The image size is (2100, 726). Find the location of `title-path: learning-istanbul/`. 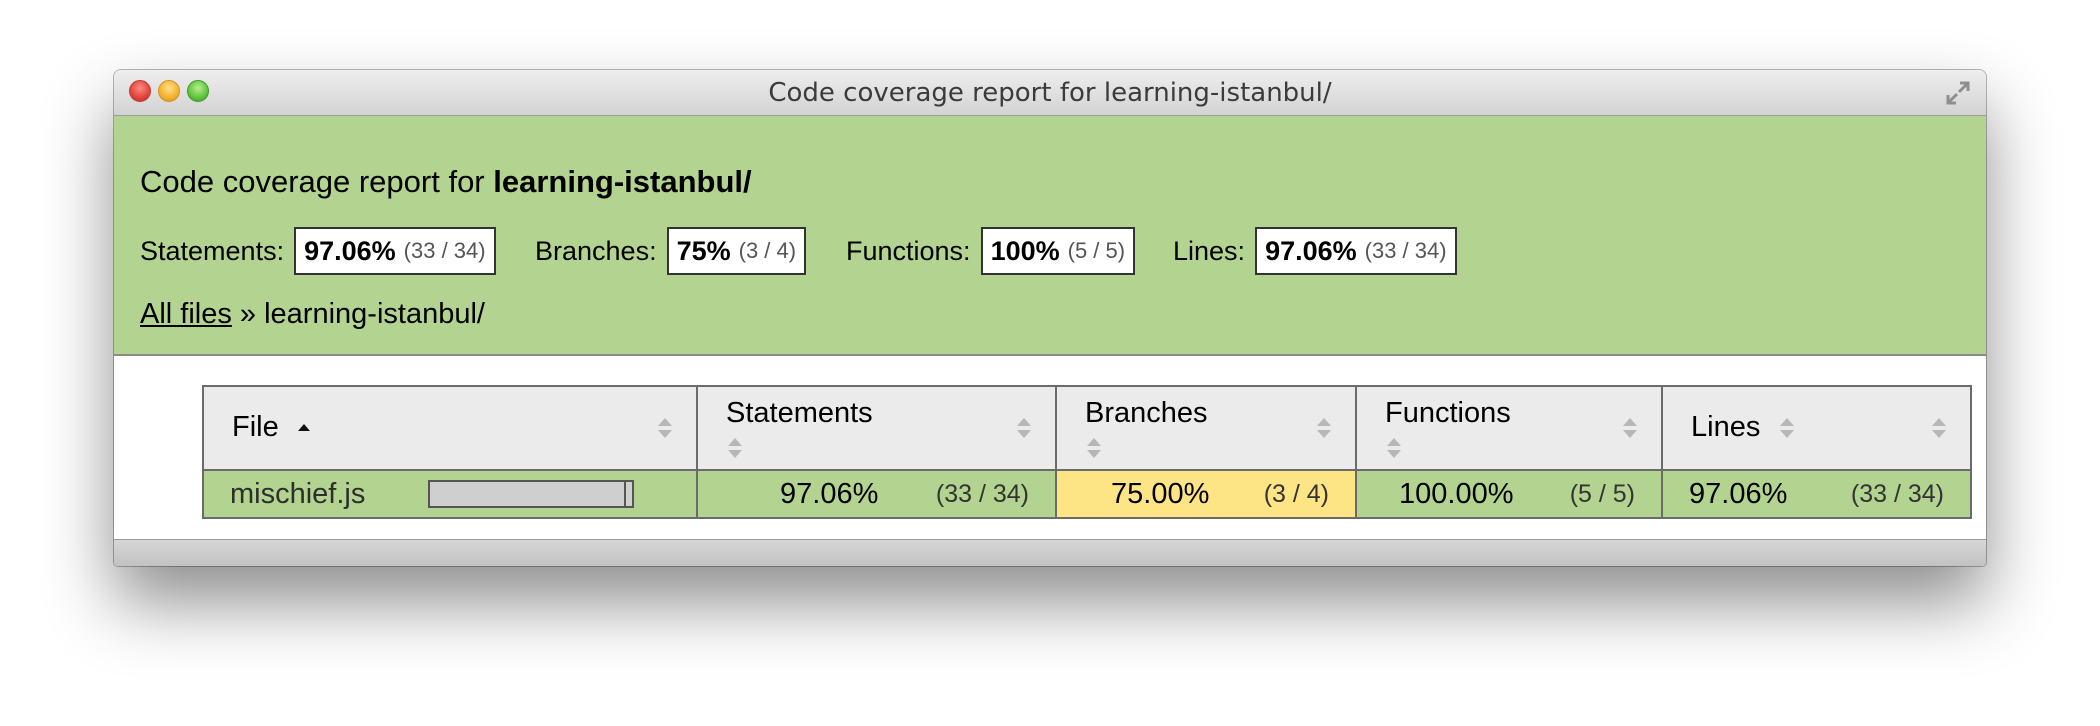

title-path: learning-istanbul/ is located at coordinates (622, 181).